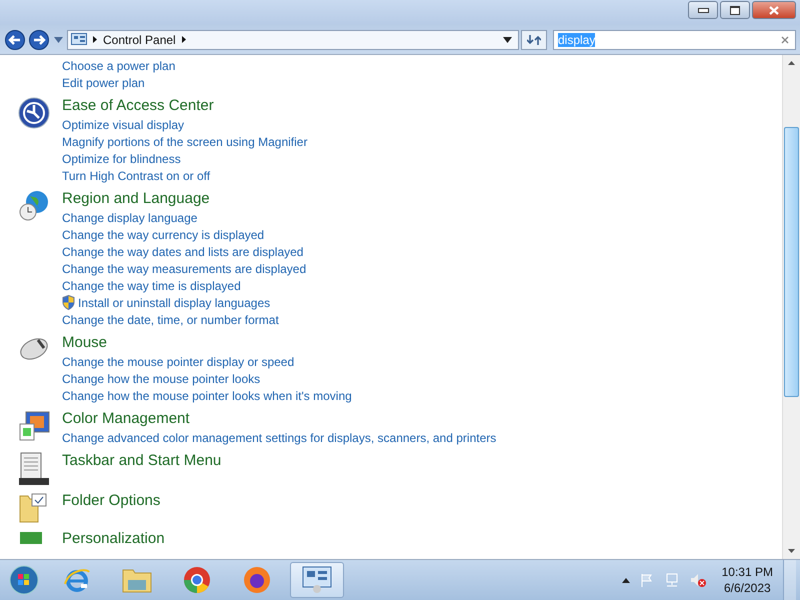 Image resolution: width=800 pixels, height=600 pixels. What do you see at coordinates (184, 198) in the screenshot?
I see `category-heading-link: Region and Language` at bounding box center [184, 198].